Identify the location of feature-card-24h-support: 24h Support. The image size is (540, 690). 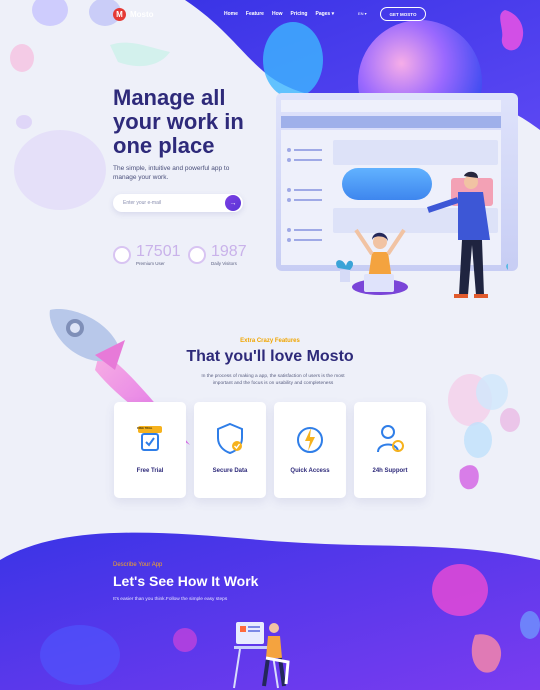
(390, 450).